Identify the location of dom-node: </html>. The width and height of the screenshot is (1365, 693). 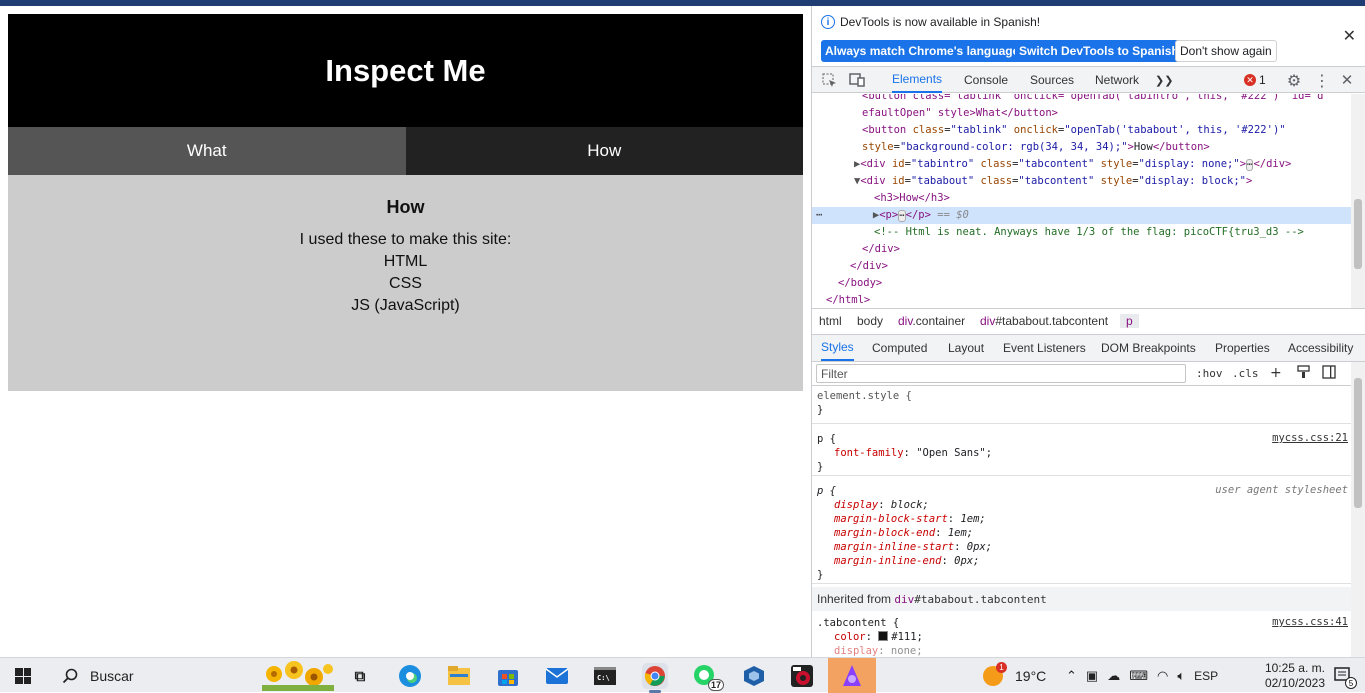
(1082, 300).